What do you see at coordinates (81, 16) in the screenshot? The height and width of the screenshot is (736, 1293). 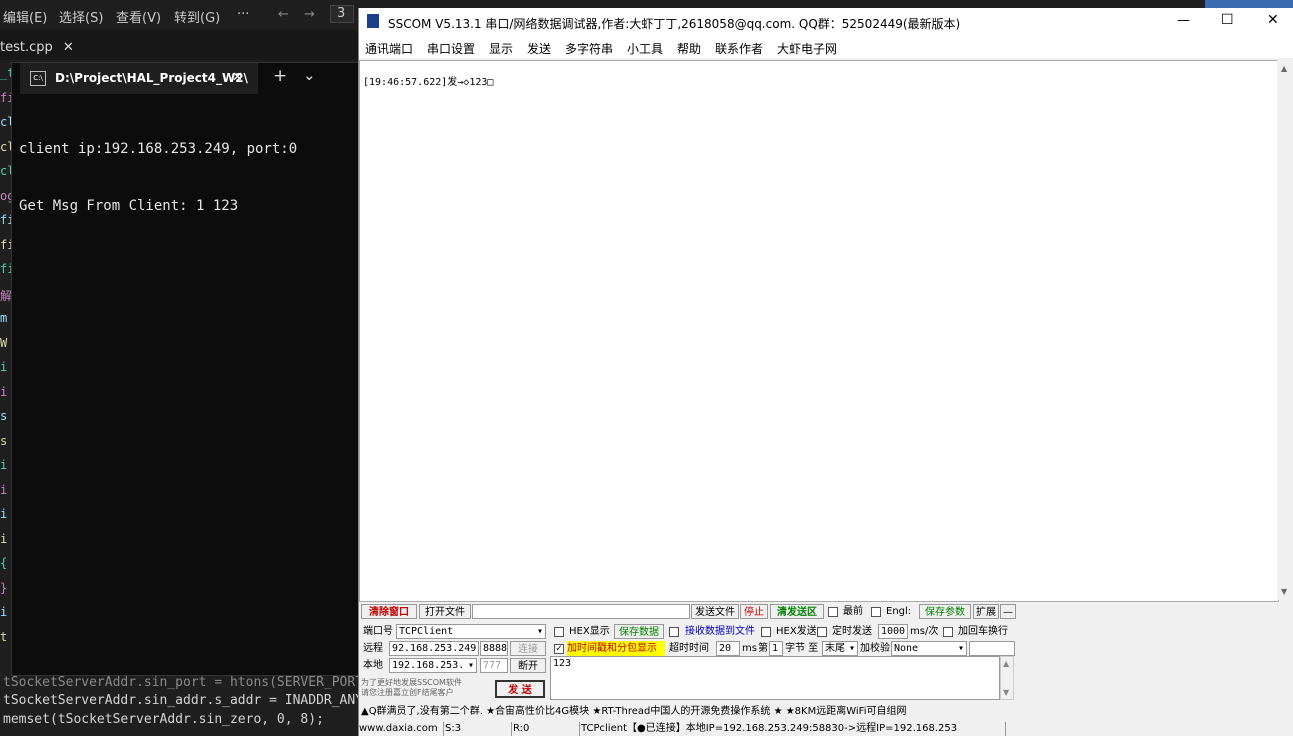 I see `menu-selection: 选择(S)` at bounding box center [81, 16].